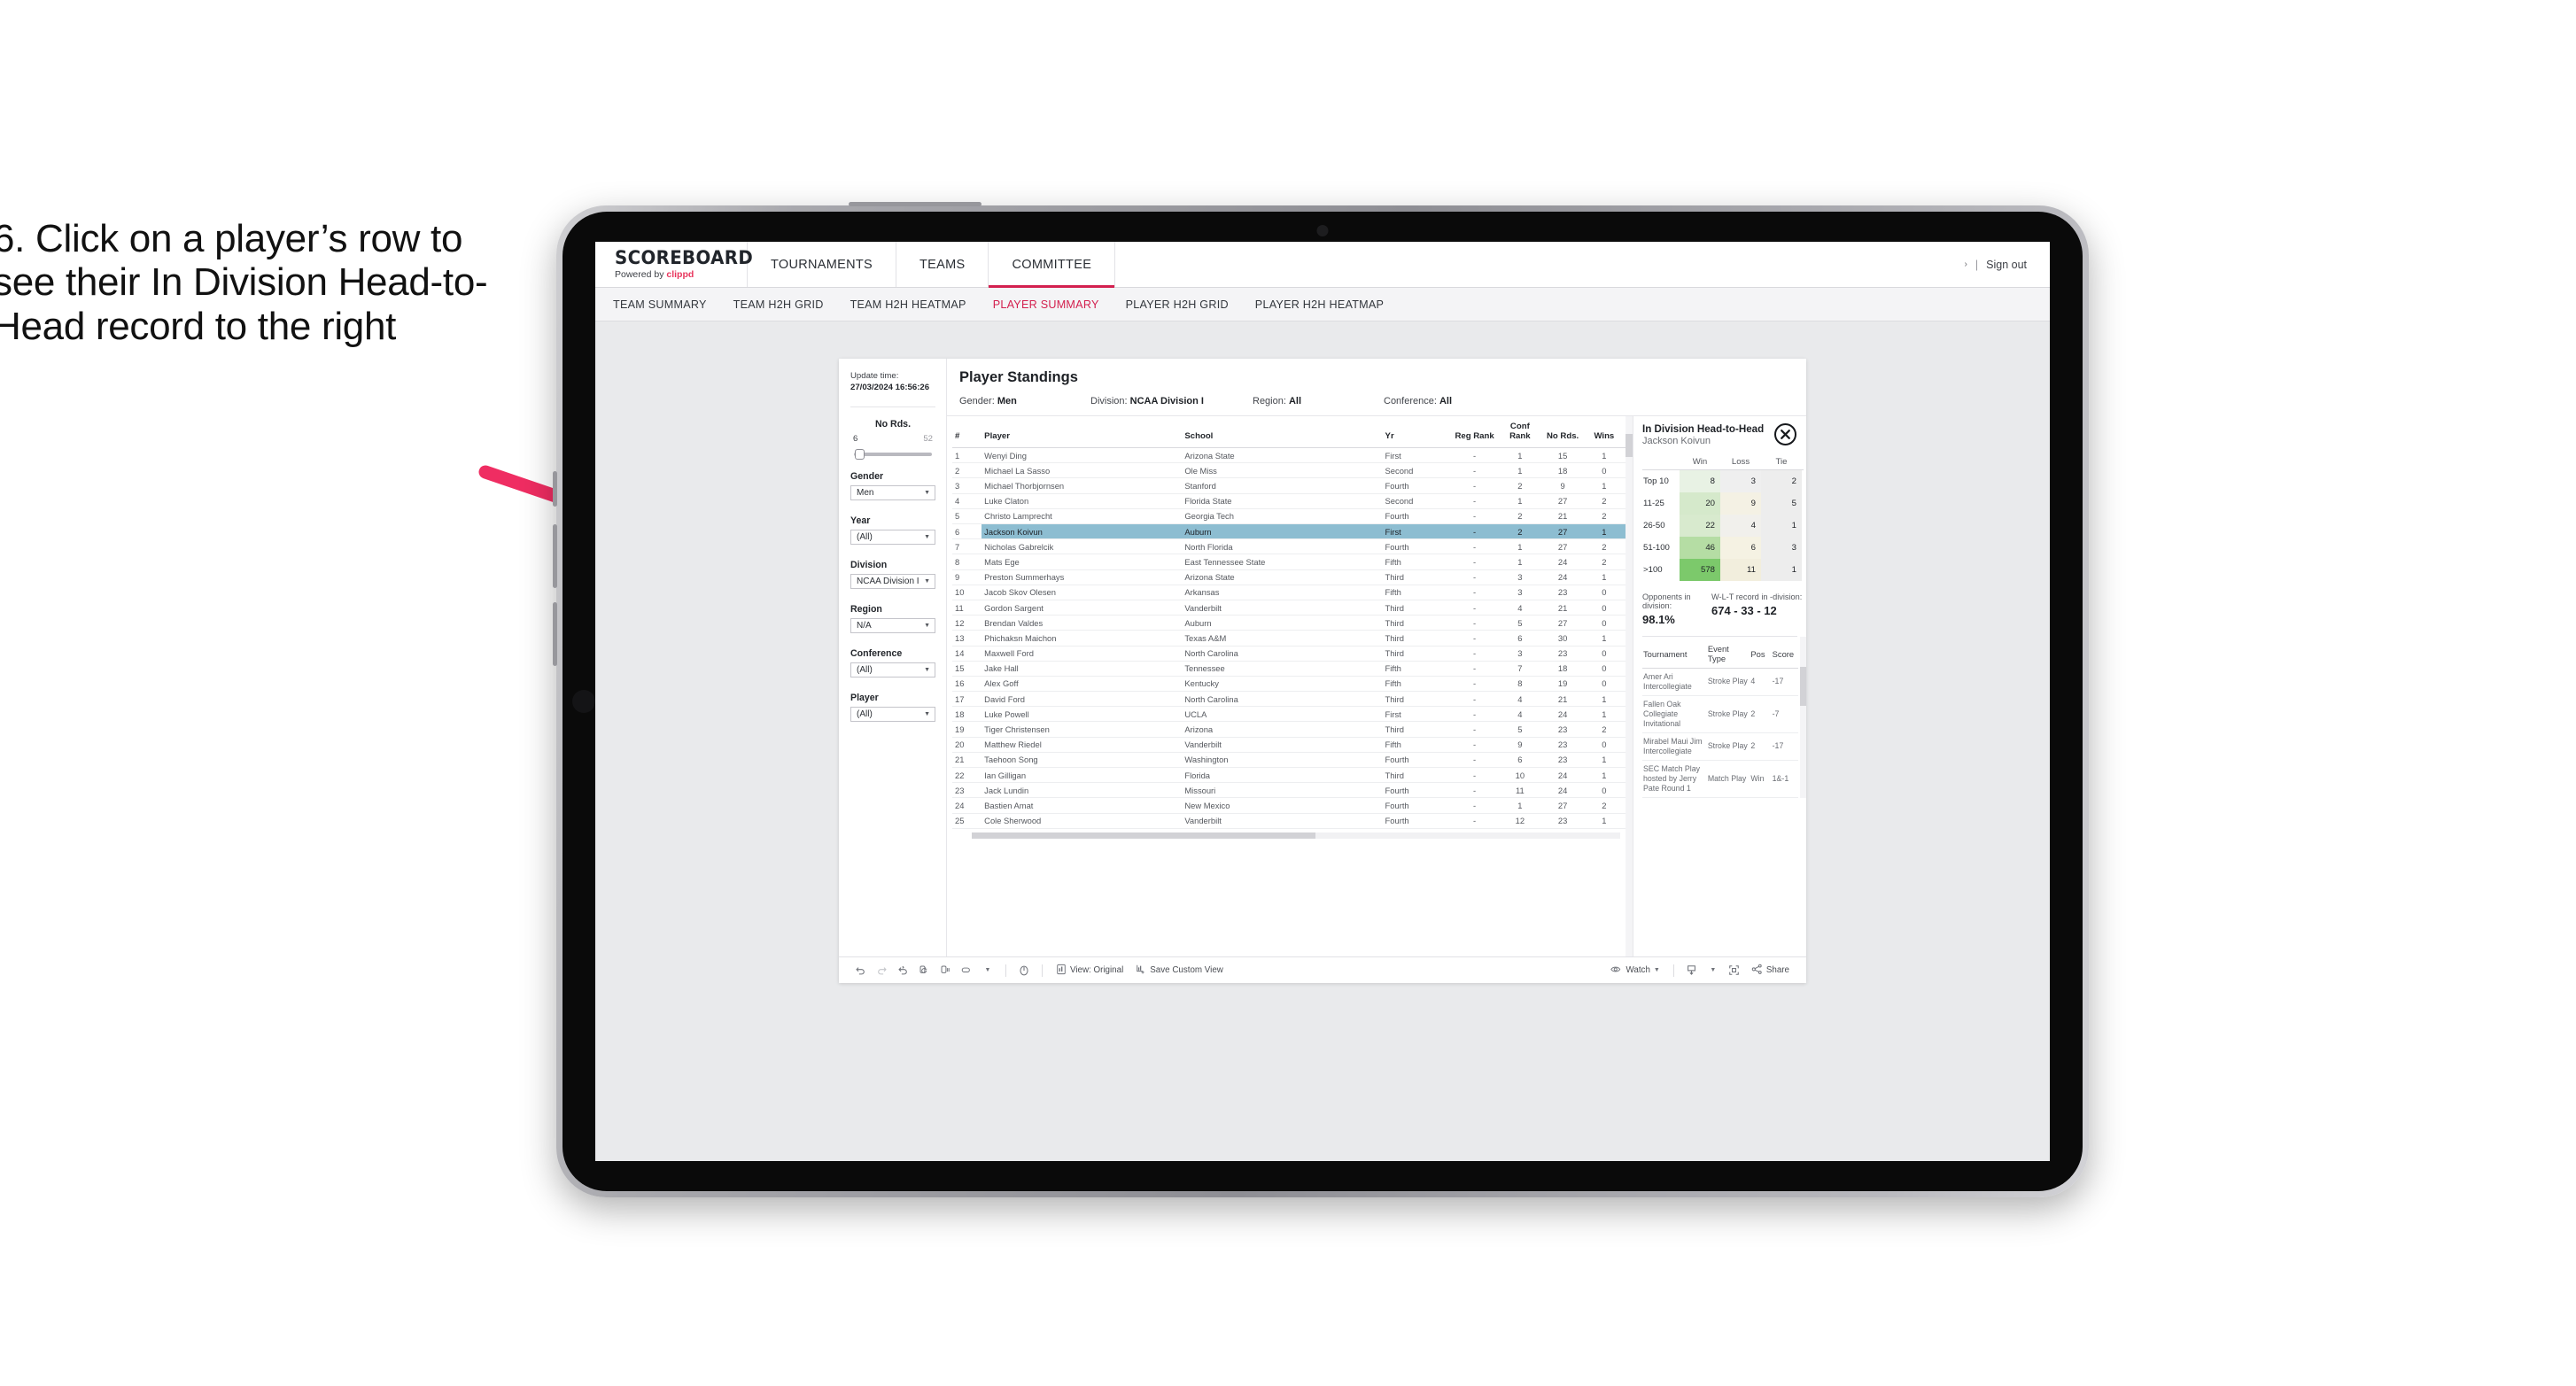  Describe the element at coordinates (1289, 685) in the screenshot. I see `table-row: 16 Alex Goff Kentucky Fifth -8 19 0` at that location.